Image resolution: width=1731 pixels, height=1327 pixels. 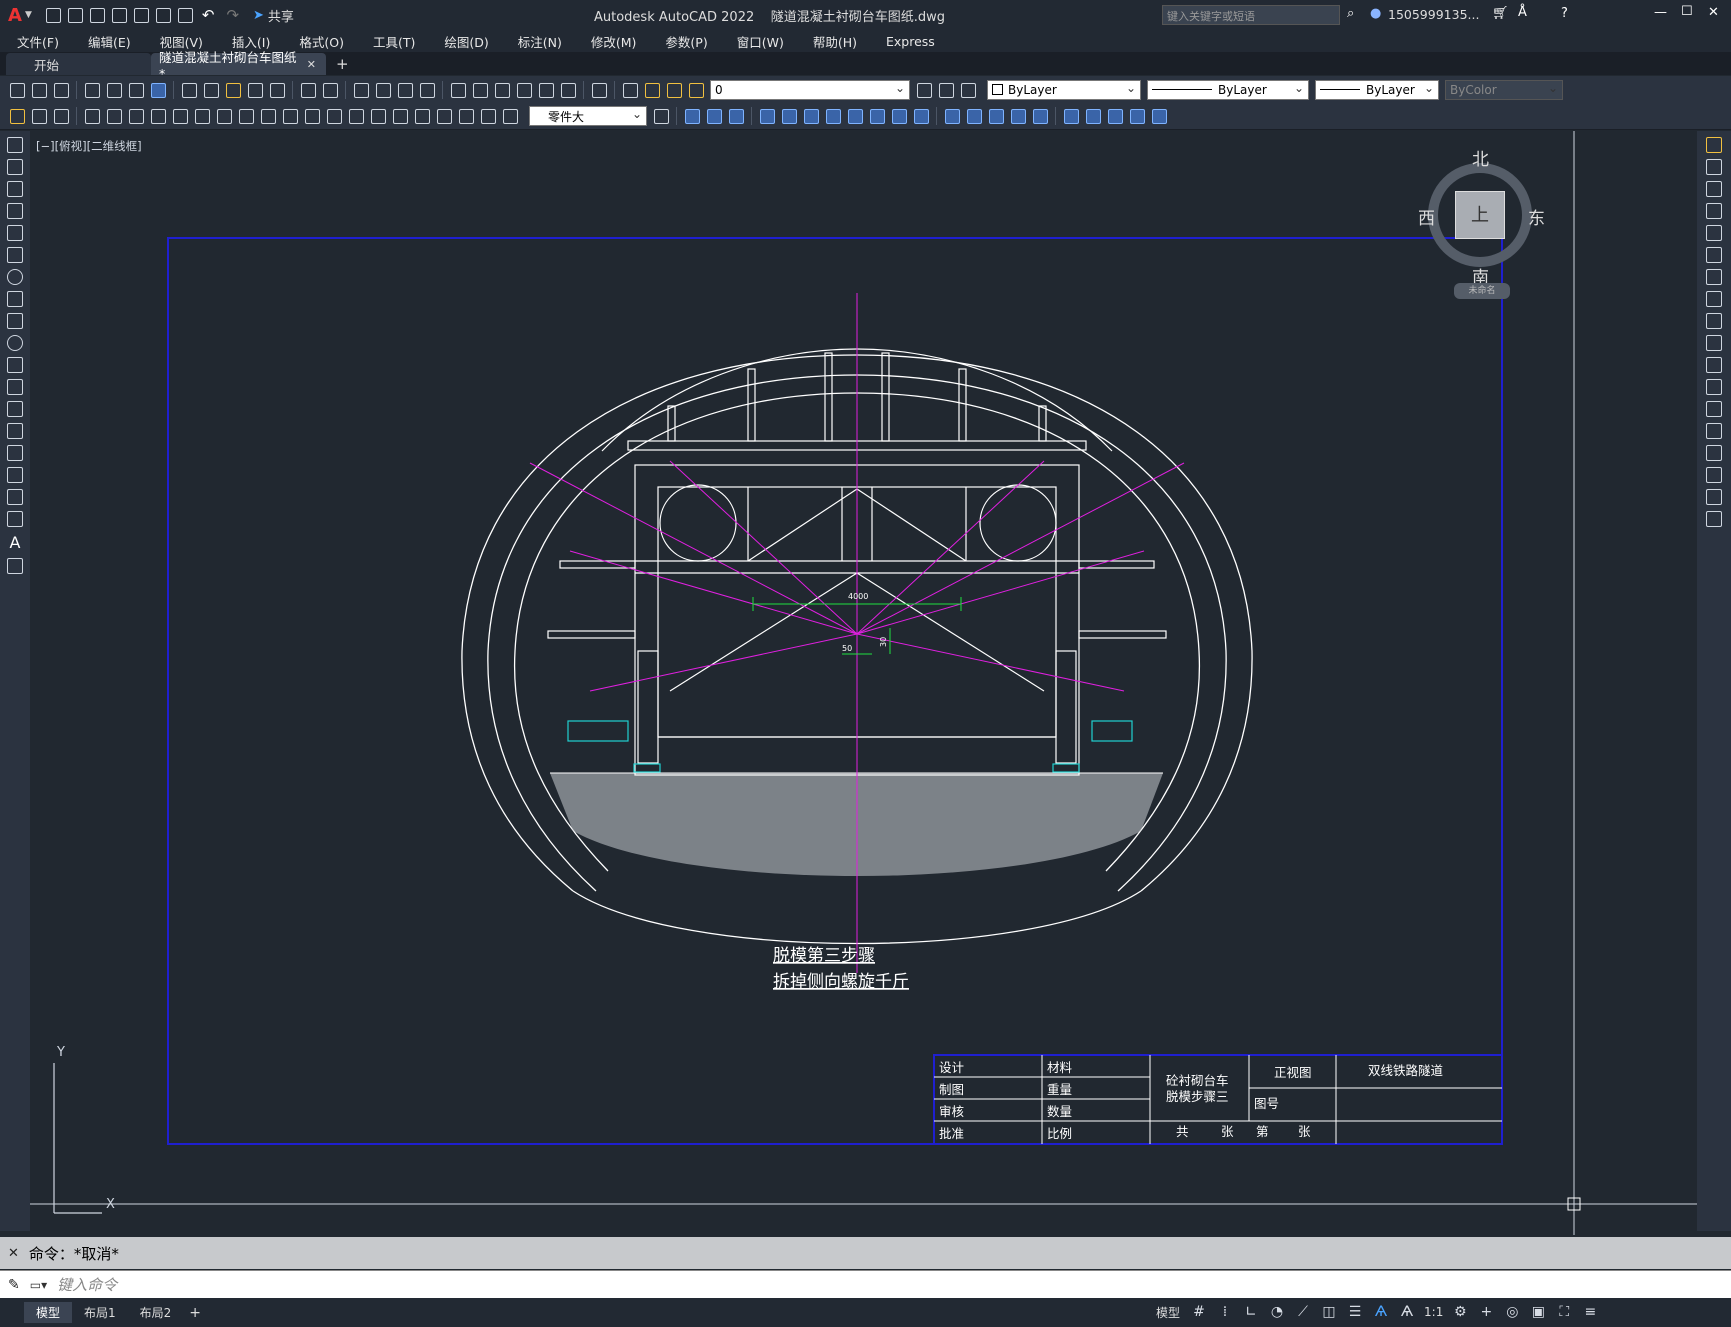 I want to click on plot-preview-icon, so click(x=114, y=90).